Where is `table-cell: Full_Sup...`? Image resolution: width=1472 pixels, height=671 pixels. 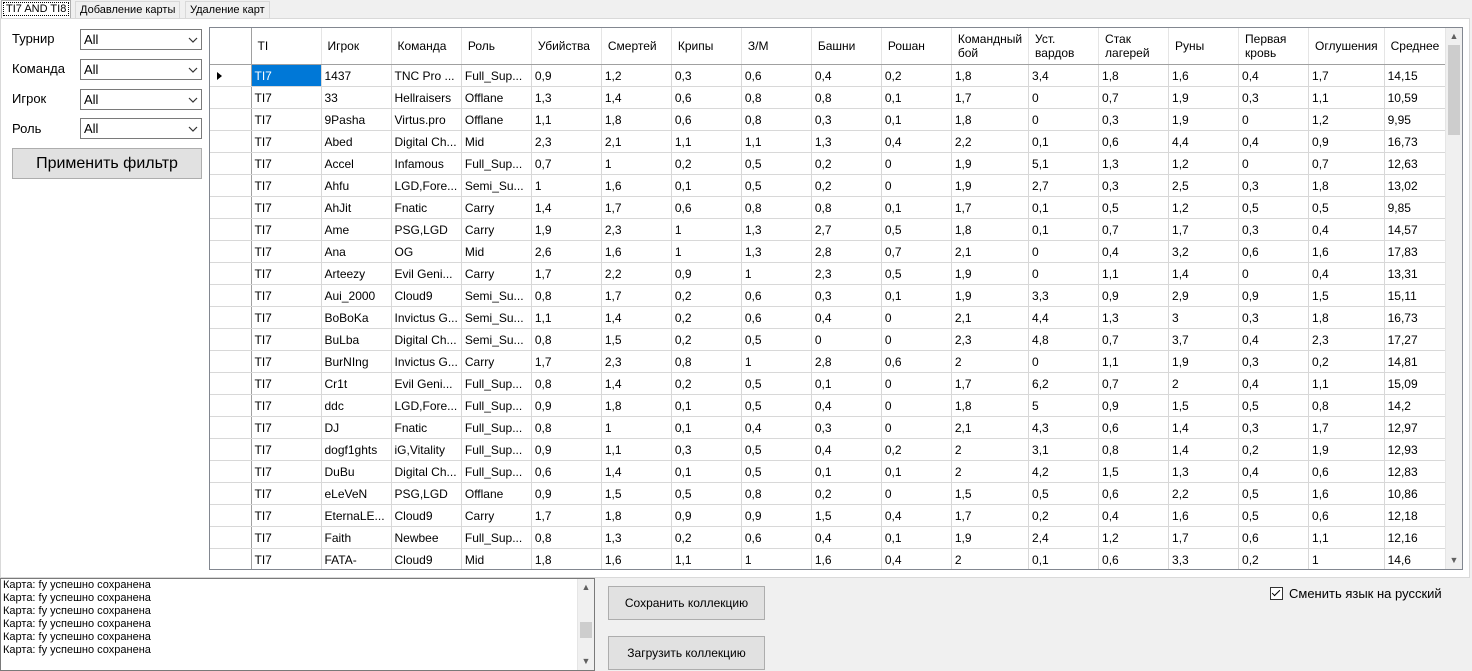
table-cell: Full_Sup... is located at coordinates (496, 449).